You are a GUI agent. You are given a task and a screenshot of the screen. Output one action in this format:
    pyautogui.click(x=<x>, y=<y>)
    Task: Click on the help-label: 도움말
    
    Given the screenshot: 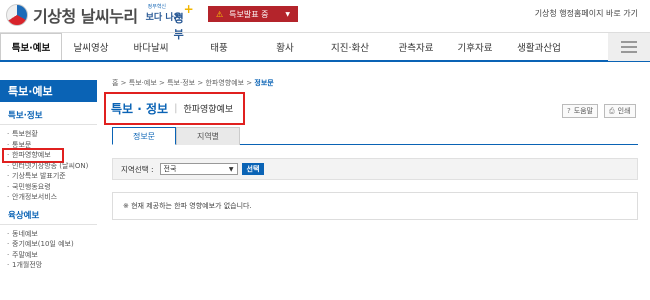 What is the action you would take?
    pyautogui.click(x=583, y=111)
    